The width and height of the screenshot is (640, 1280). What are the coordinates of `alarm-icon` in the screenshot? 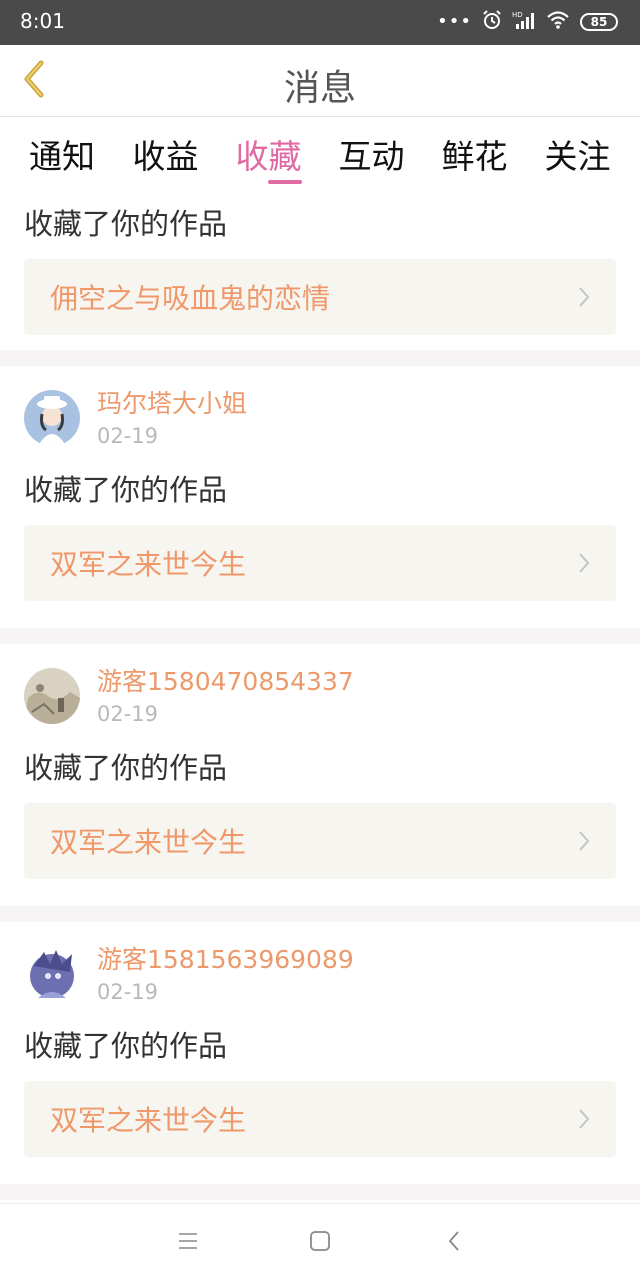 It's located at (492, 22).